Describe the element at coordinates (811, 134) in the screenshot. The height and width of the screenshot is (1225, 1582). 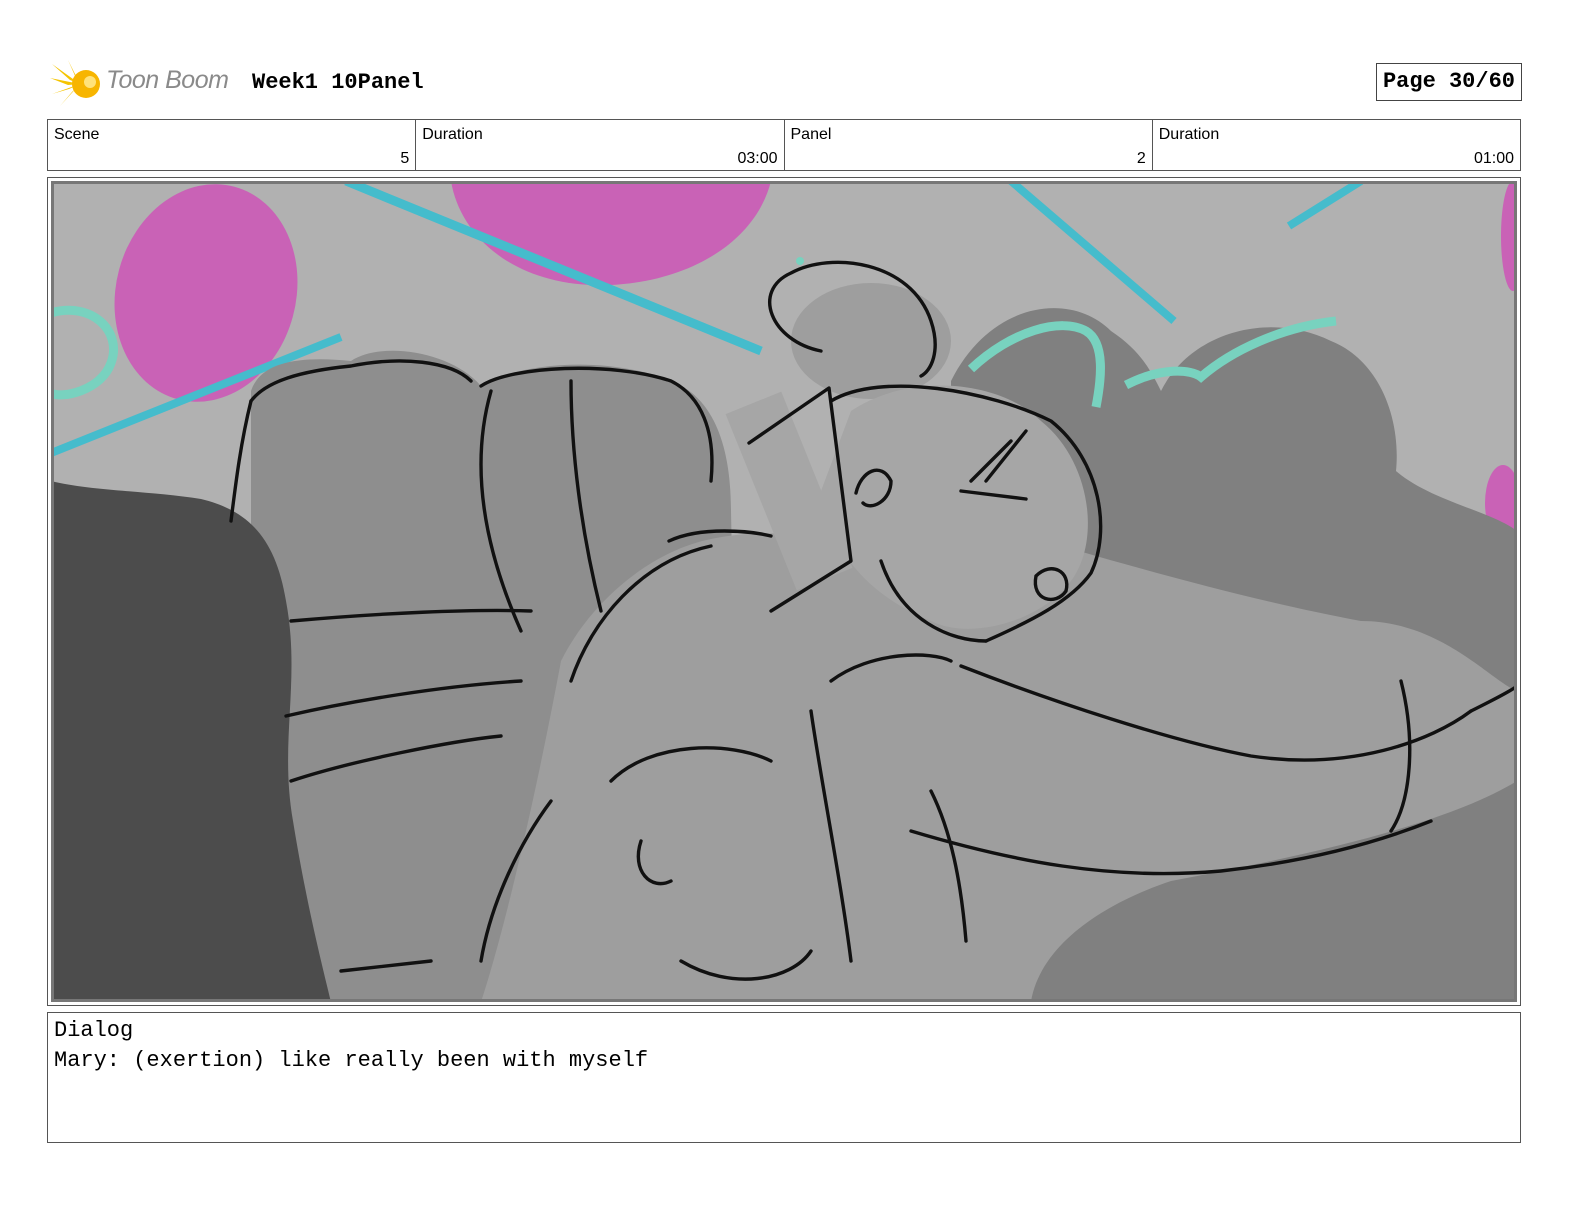
I see `panel-label: Panel` at that location.